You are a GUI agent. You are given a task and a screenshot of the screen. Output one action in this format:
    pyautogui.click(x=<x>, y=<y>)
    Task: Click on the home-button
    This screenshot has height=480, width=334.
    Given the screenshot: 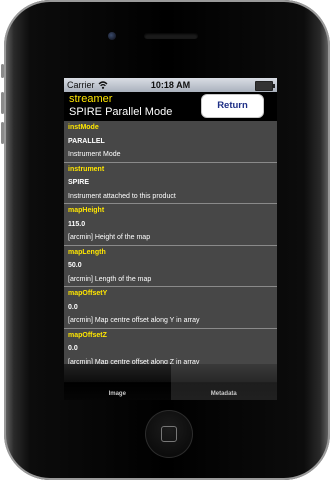 What is the action you would take?
    pyautogui.click(x=169, y=434)
    